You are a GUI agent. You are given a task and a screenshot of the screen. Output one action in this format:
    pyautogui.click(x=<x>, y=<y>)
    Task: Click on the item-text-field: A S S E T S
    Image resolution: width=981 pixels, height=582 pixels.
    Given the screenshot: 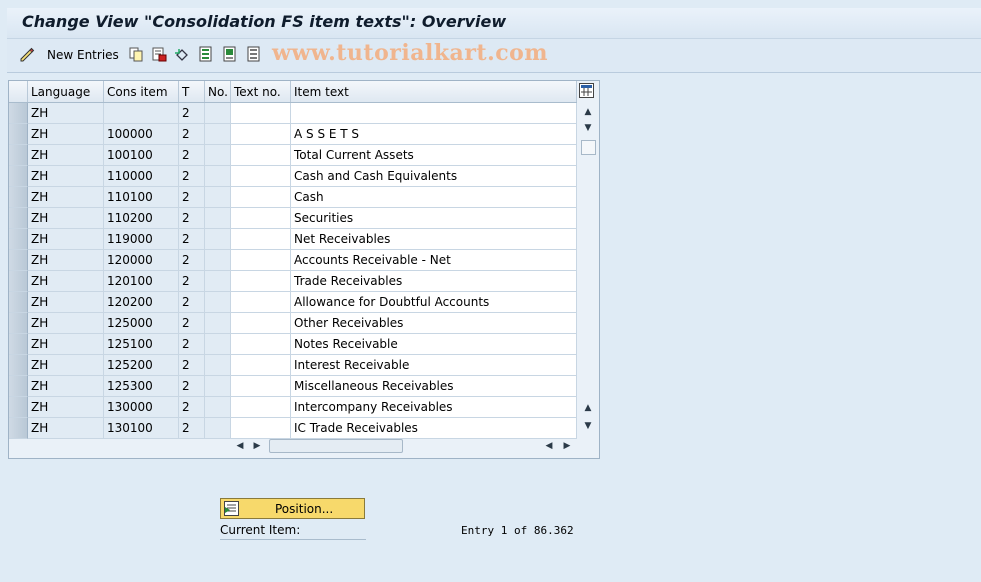 What is the action you would take?
    pyautogui.click(x=434, y=134)
    